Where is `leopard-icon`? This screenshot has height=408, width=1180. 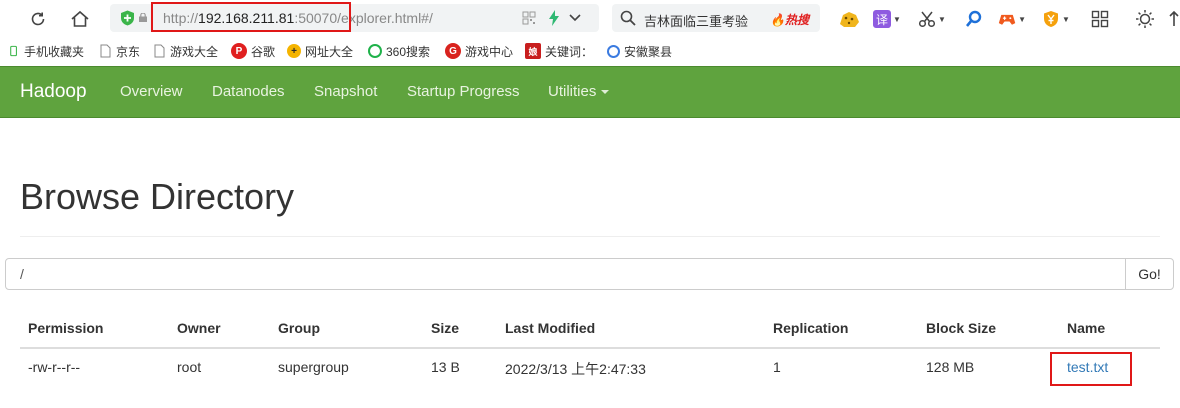 leopard-icon is located at coordinates (849, 19).